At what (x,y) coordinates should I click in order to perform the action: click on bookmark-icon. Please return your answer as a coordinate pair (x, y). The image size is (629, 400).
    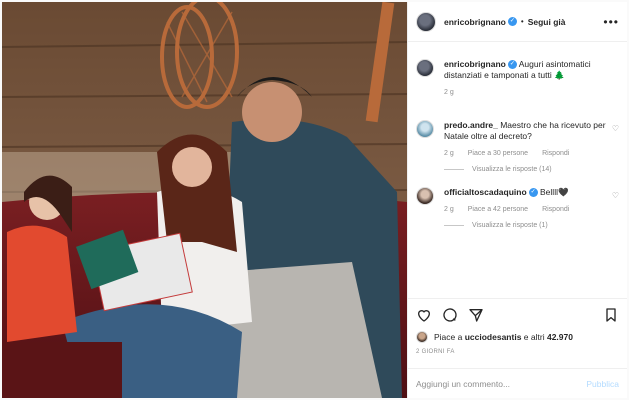
    Looking at the image, I should click on (611, 315).